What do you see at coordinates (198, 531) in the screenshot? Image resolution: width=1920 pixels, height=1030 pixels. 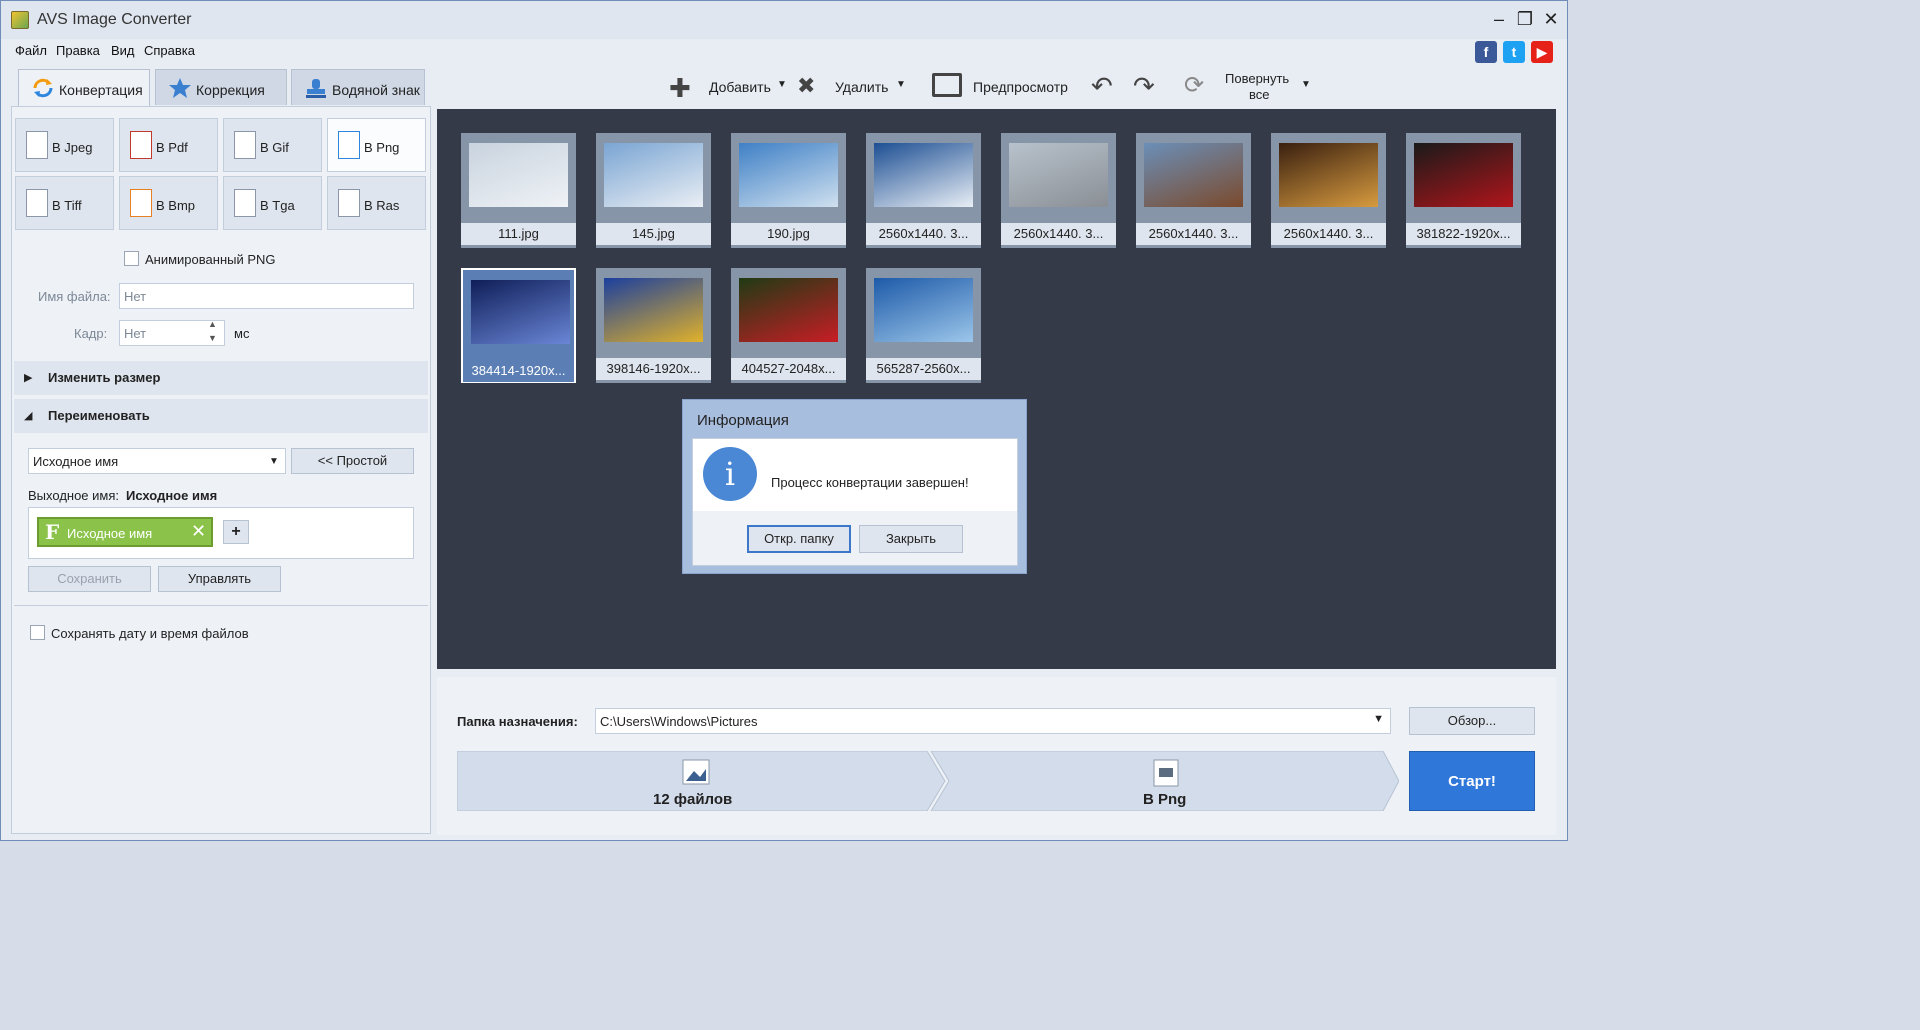 I see `remove-token-icon: ✕` at bounding box center [198, 531].